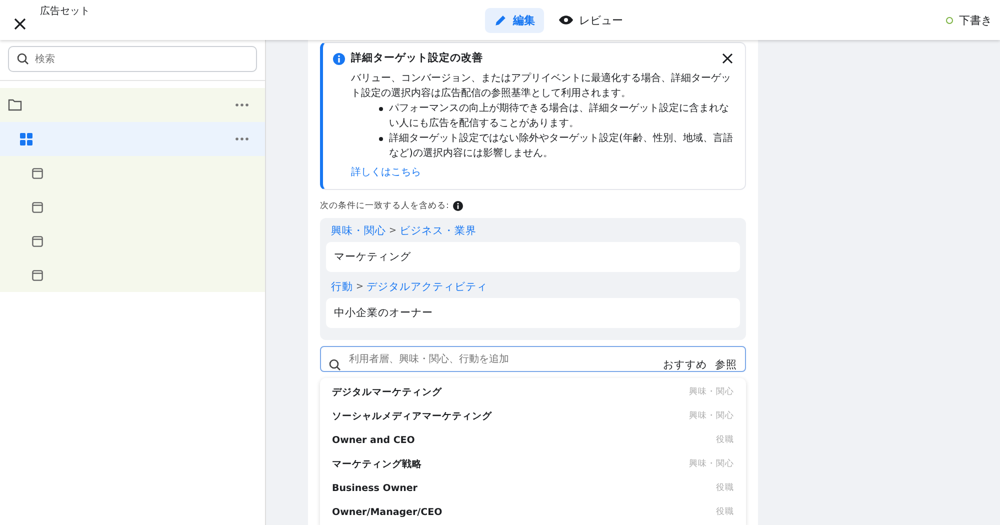 This screenshot has width=1000, height=525. I want to click on suggestion-item: ソーシャルメディアマーケティング 興味・関心, so click(533, 416).